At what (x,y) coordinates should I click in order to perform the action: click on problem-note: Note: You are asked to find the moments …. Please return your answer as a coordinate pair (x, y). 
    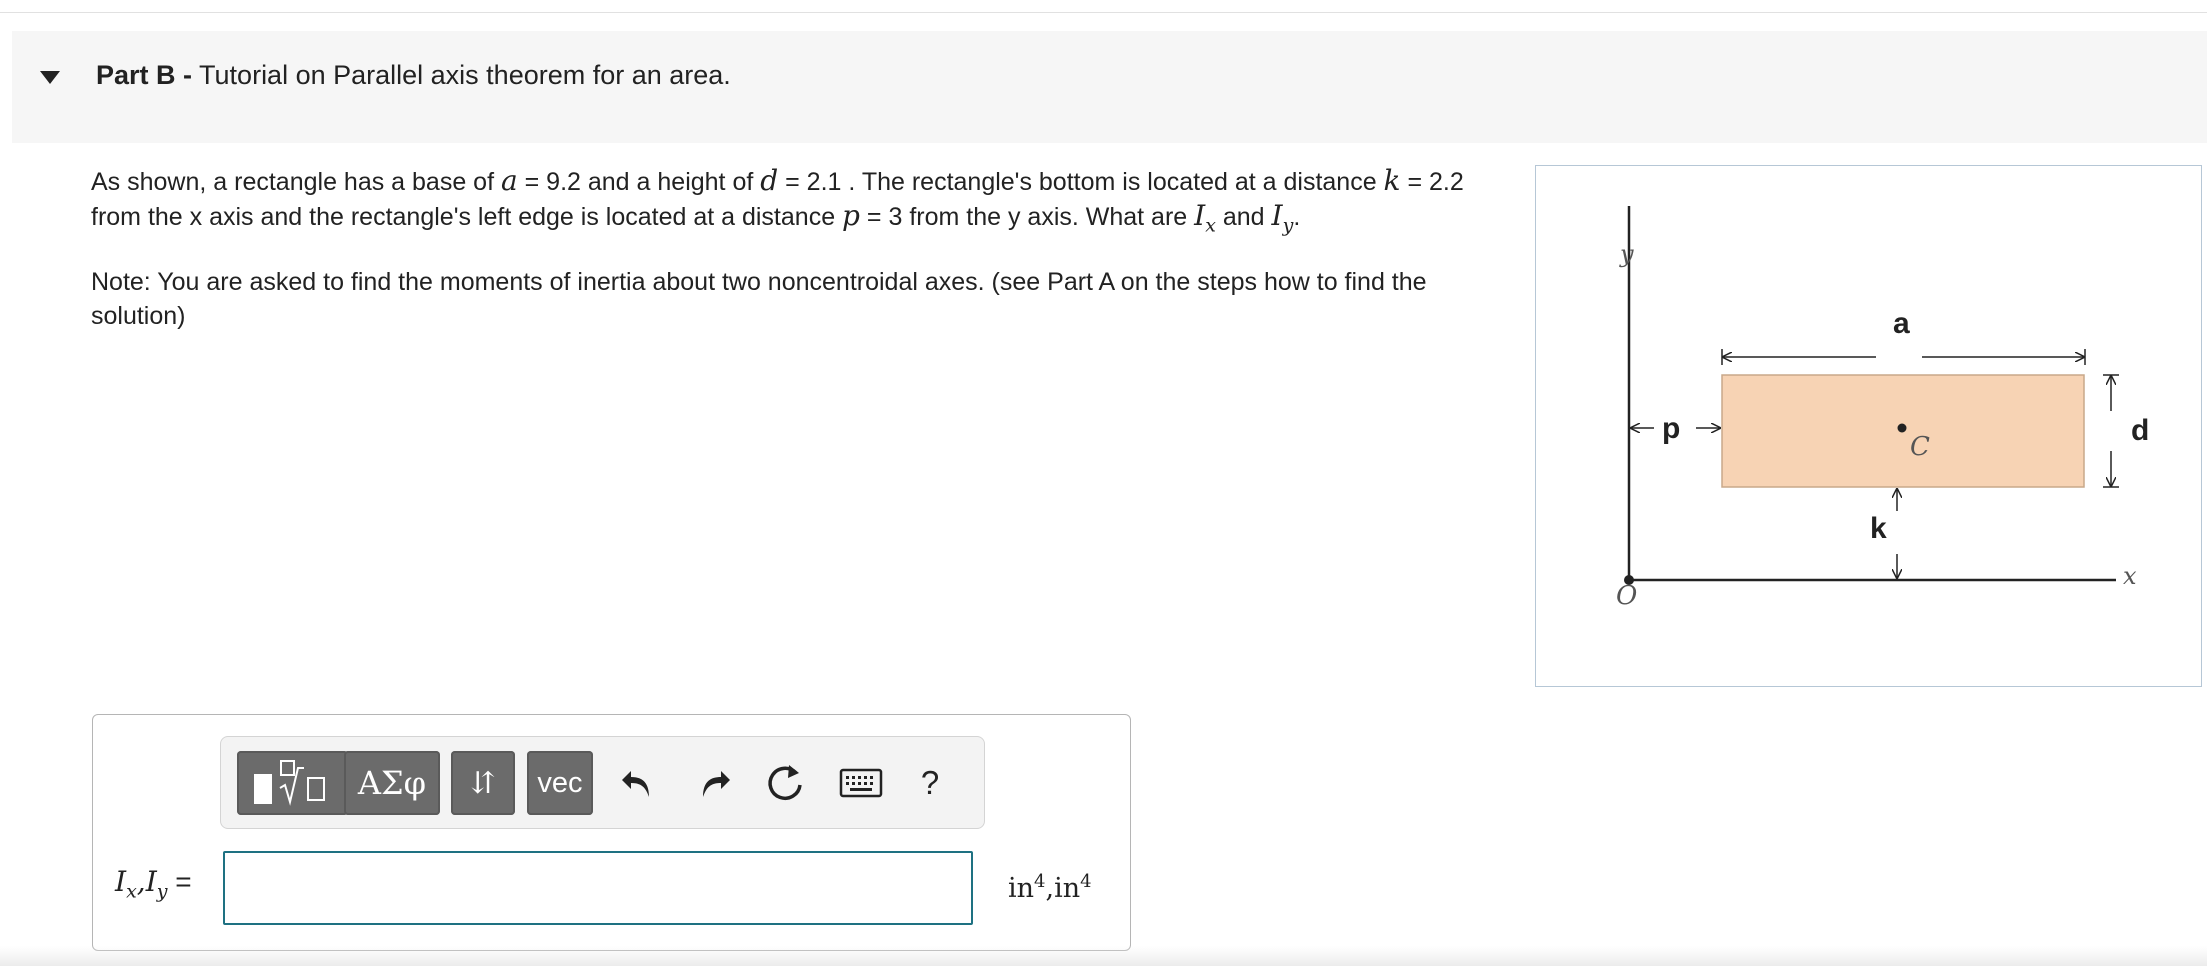
    Looking at the image, I should click on (759, 298).